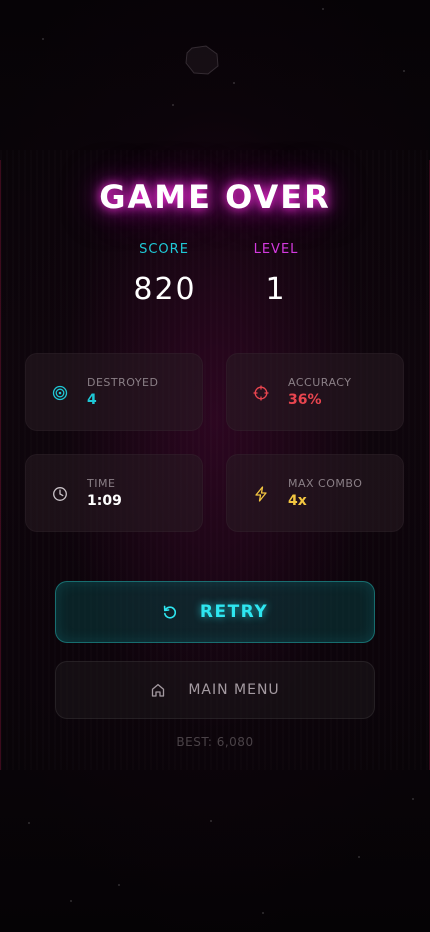 This screenshot has height=932, width=430. What do you see at coordinates (101, 483) in the screenshot?
I see `stat-label-time: TIME` at bounding box center [101, 483].